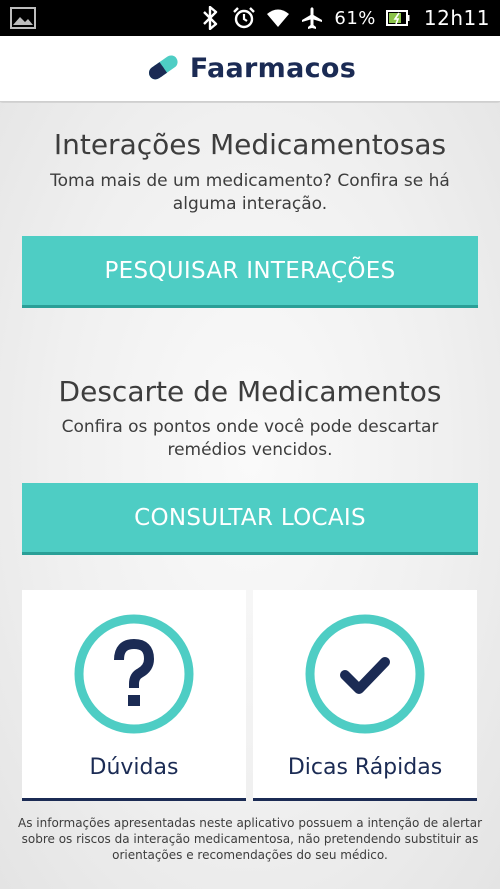 The width and height of the screenshot is (500, 889). Describe the element at coordinates (365, 767) in the screenshot. I see `quick-tips-card-label: Dicas Rápidas` at that location.